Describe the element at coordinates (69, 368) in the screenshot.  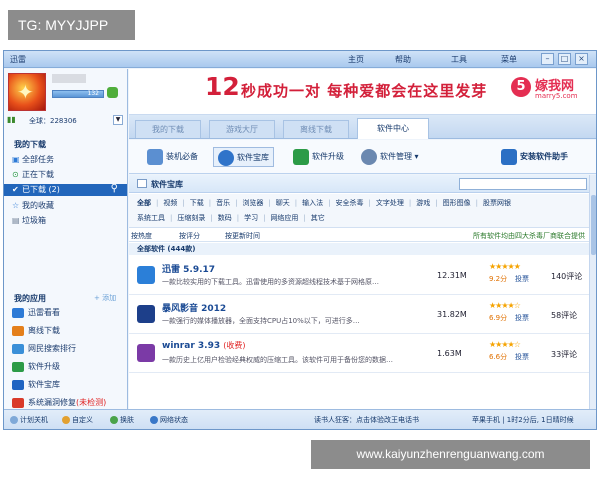
I see `app-software-upgrade: 软件升级` at that location.